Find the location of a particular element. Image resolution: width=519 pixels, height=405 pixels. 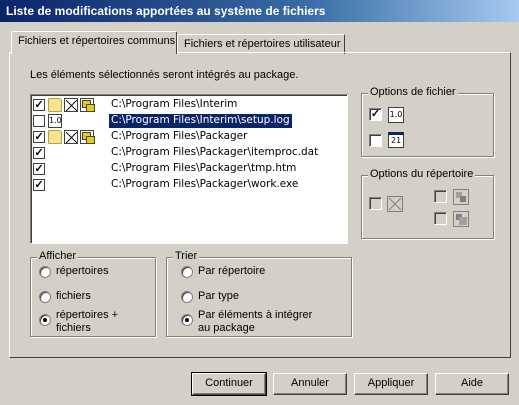

tab-user-files: Fichiers et répertoires utilisateur is located at coordinates (261, 44).